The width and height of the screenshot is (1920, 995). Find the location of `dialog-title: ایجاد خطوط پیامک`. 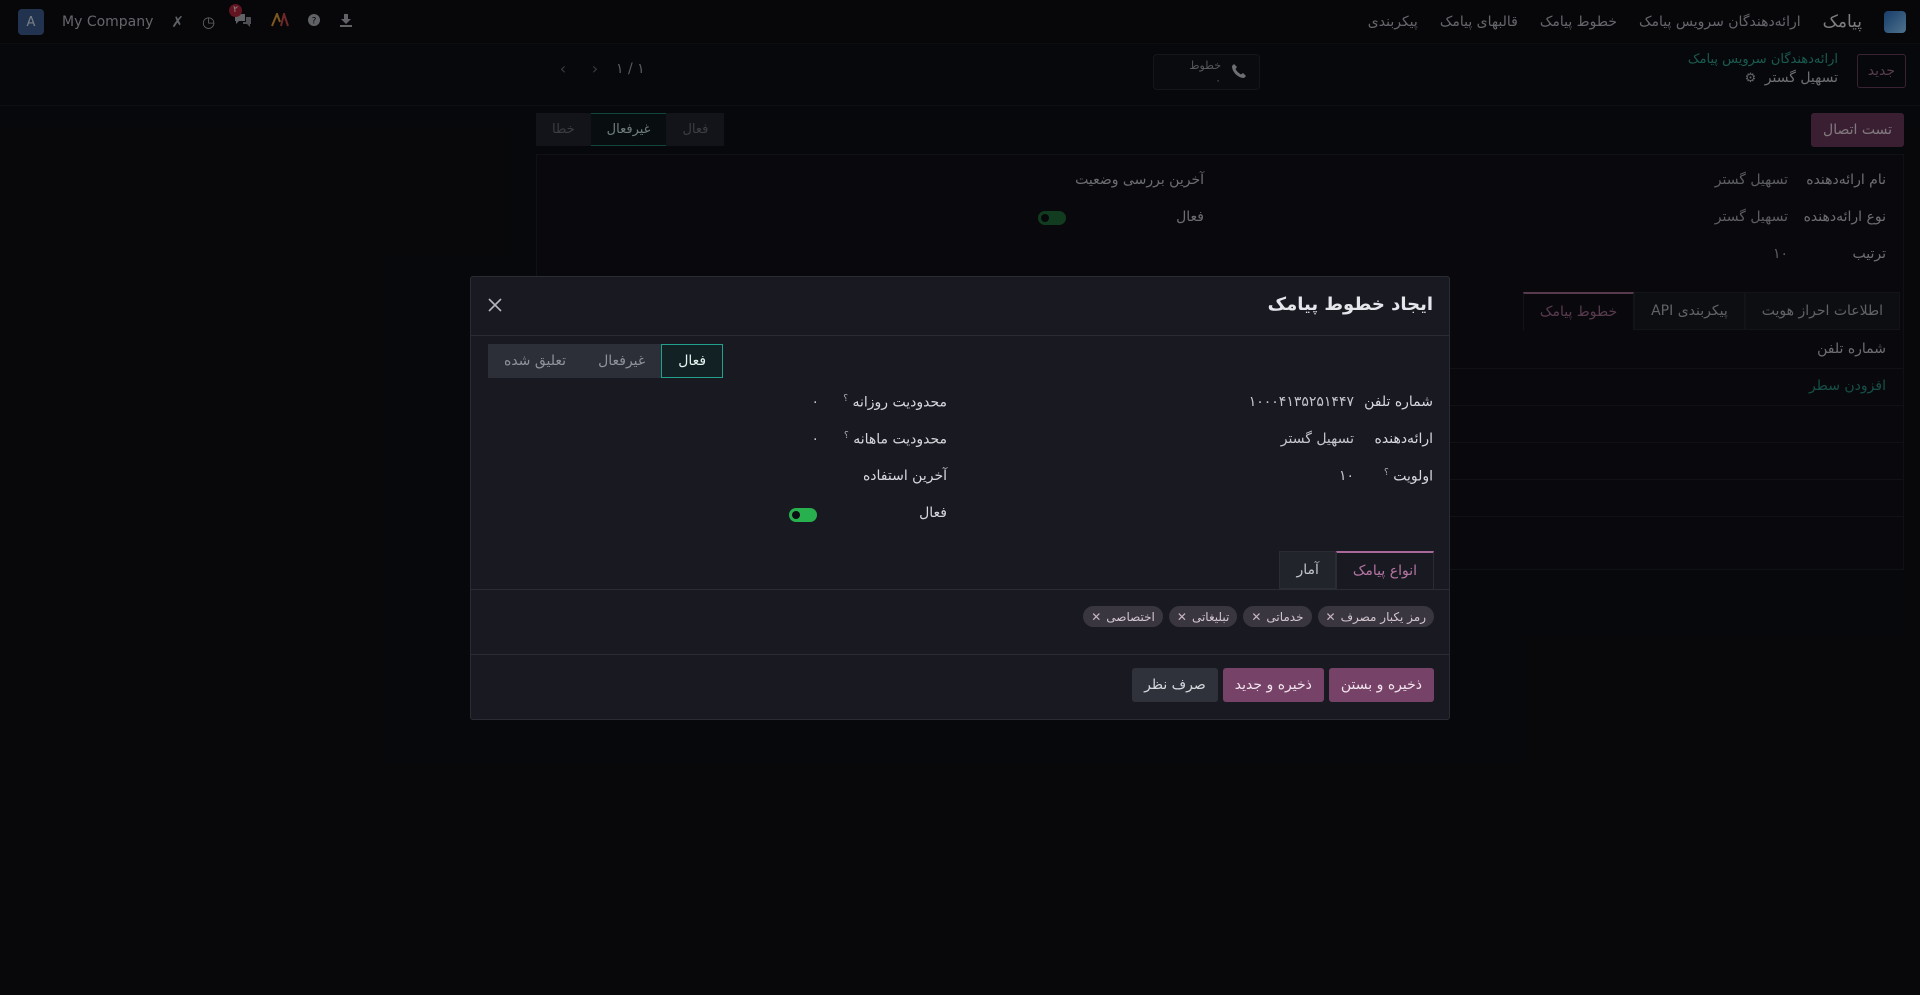

dialog-title: ایجاد خطوط پیامک is located at coordinates (1350, 304).